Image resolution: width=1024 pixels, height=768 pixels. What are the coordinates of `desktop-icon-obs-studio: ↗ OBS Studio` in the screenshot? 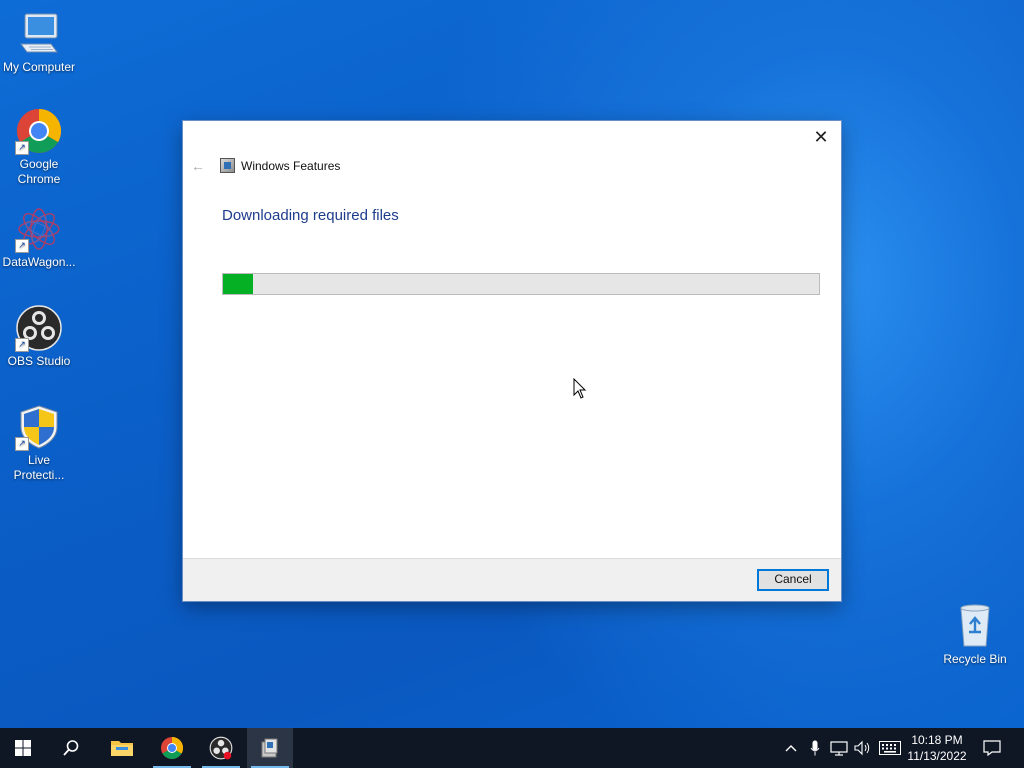 It's located at (39, 336).